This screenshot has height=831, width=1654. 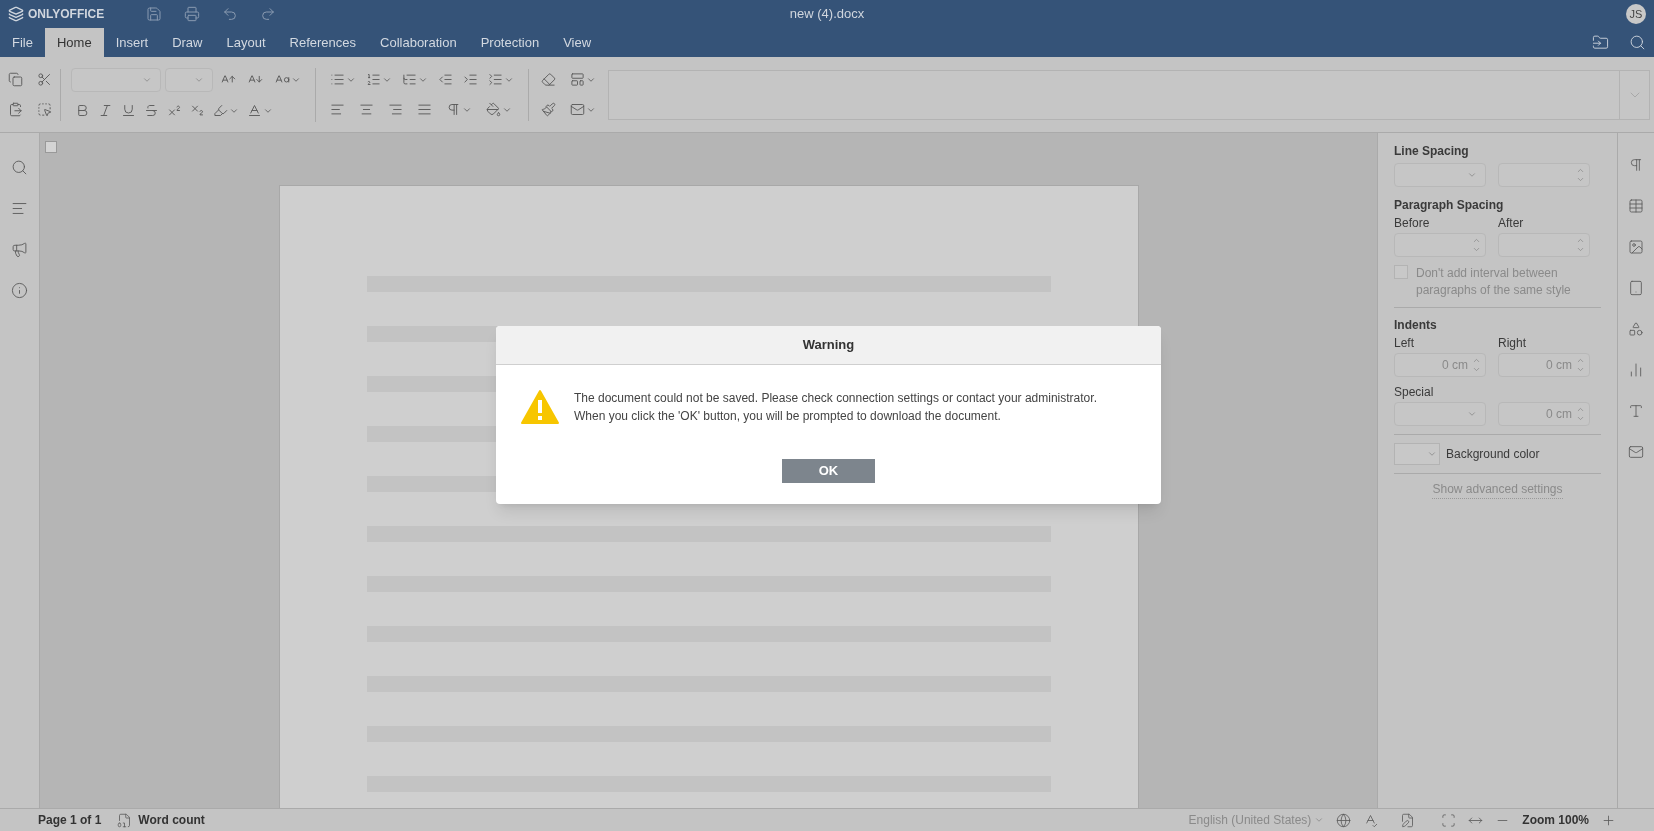 I want to click on menu-tab: File, so click(x=22, y=42).